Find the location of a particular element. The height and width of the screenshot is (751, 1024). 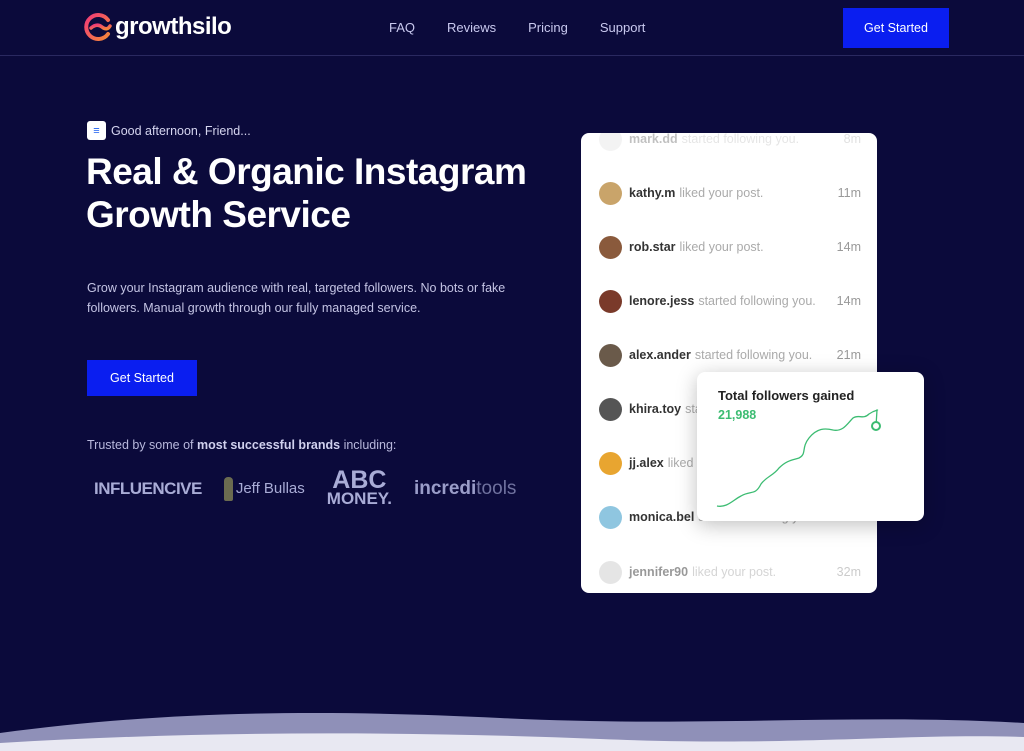

trust-suffix: including: is located at coordinates (368, 445).